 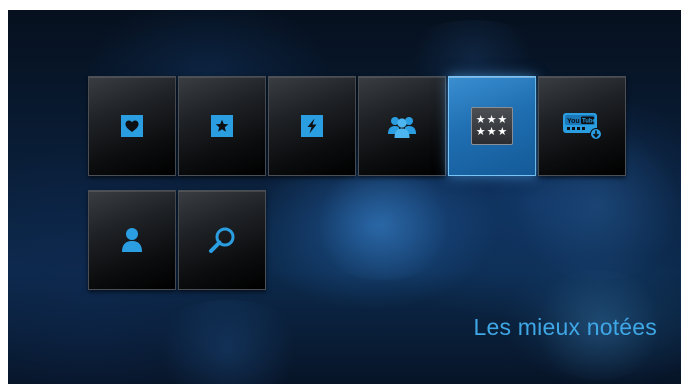 What do you see at coordinates (492, 131) in the screenshot?
I see `rating-stars-row: ★★★` at bounding box center [492, 131].